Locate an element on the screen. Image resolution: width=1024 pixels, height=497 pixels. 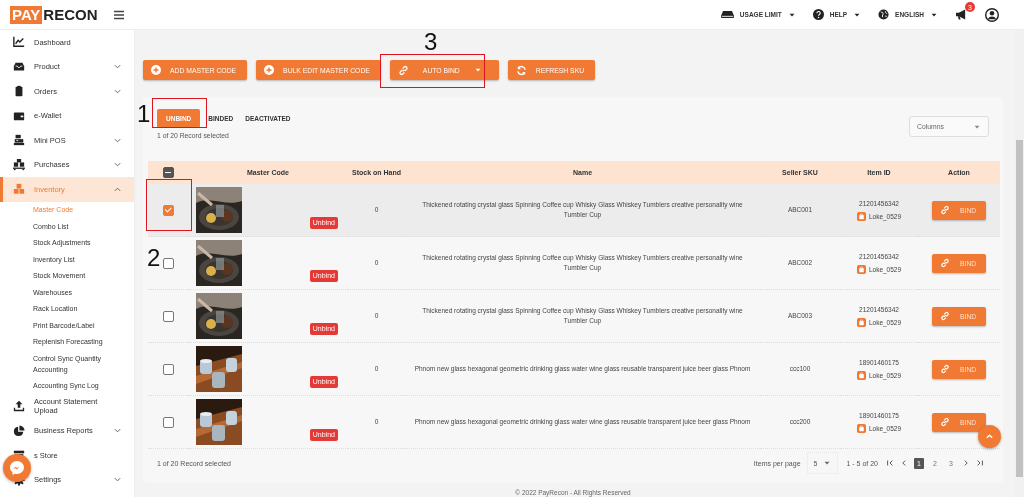
register-icon is located at coordinates (19, 140).